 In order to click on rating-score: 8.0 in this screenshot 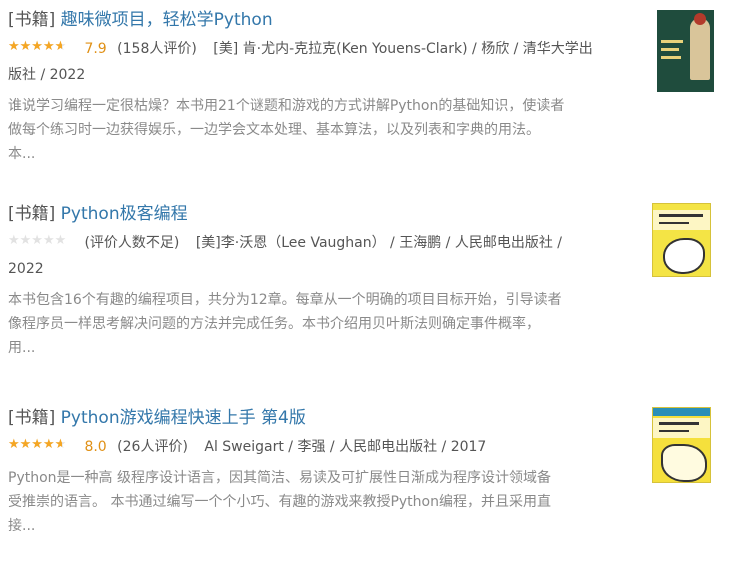, I will do `click(95, 447)`.